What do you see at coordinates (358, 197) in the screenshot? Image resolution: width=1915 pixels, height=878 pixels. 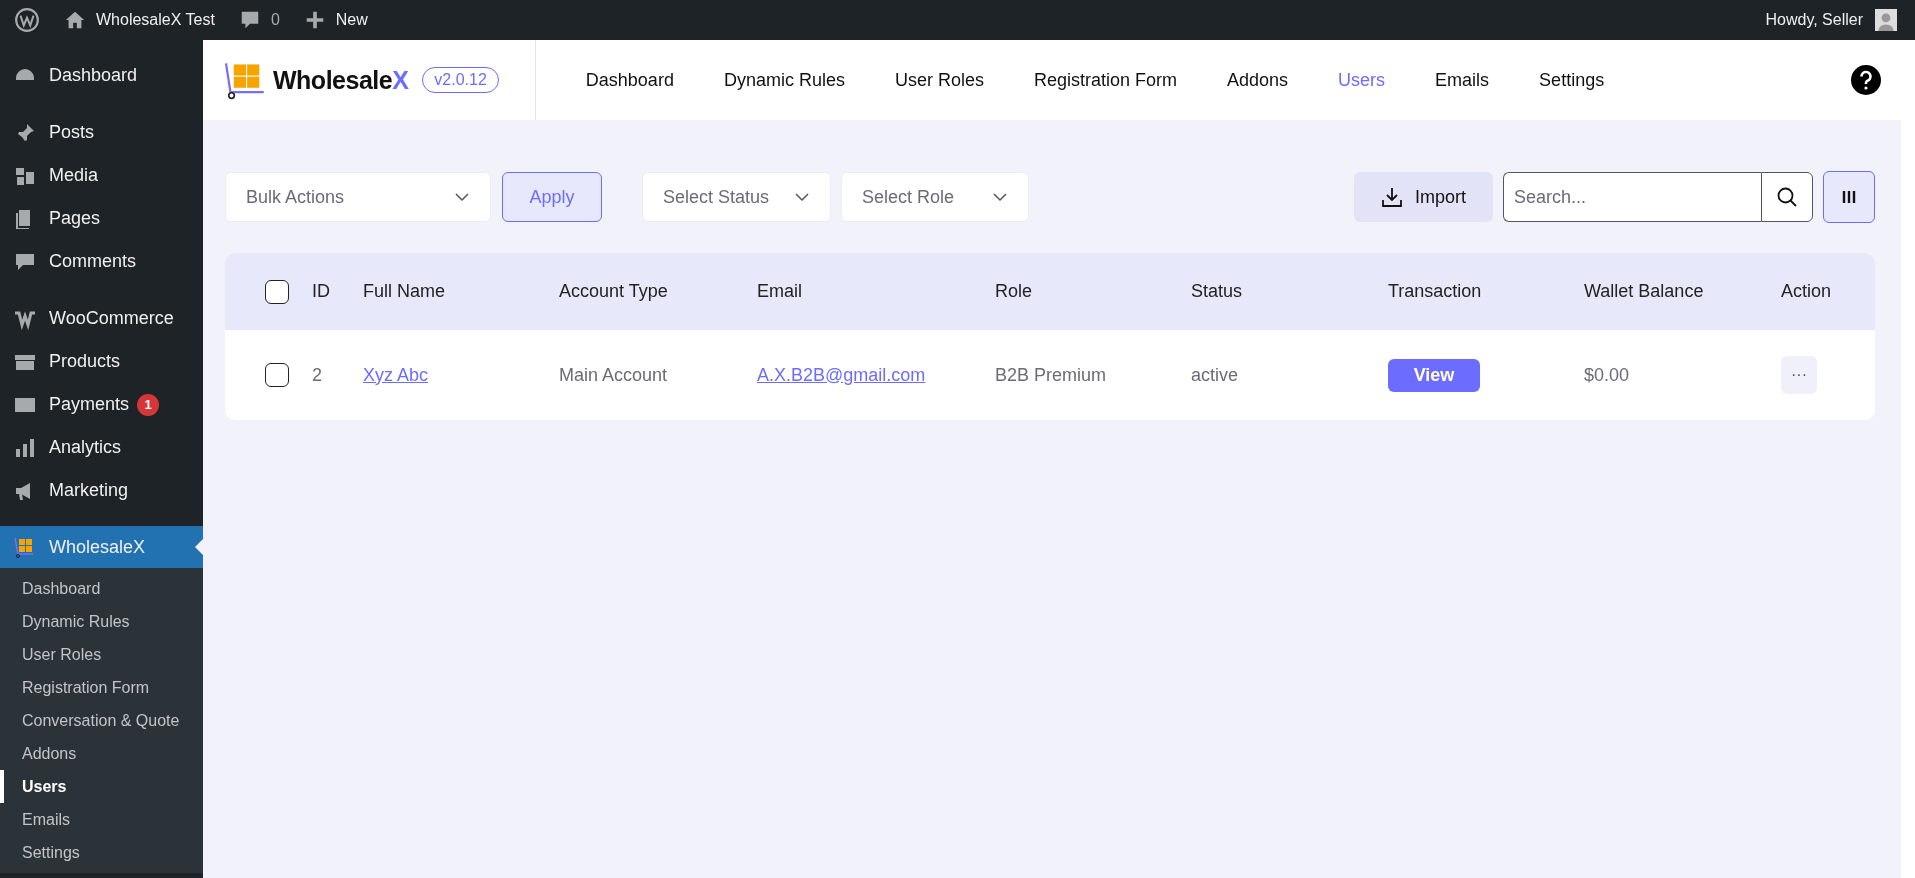 I see `bulk-actions-select: Bulk Actions` at bounding box center [358, 197].